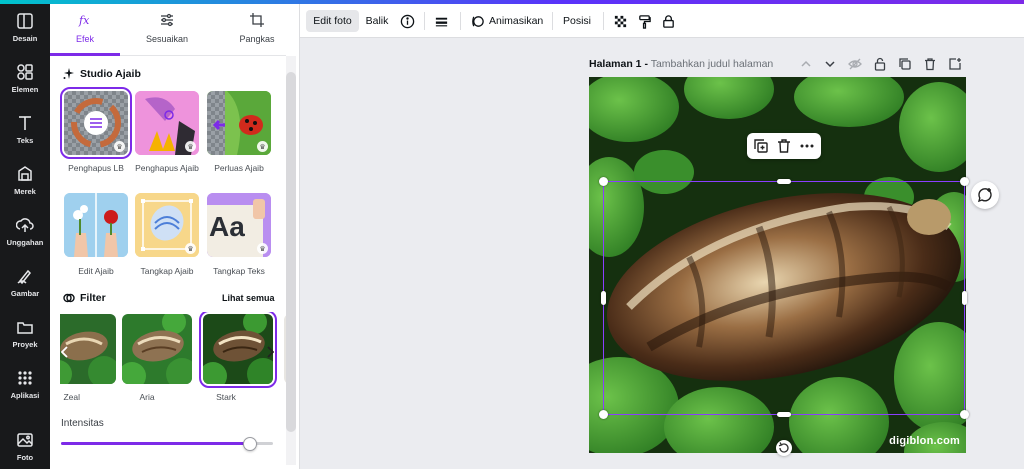  I want to click on resize-handle-top-right, so click(964, 181).